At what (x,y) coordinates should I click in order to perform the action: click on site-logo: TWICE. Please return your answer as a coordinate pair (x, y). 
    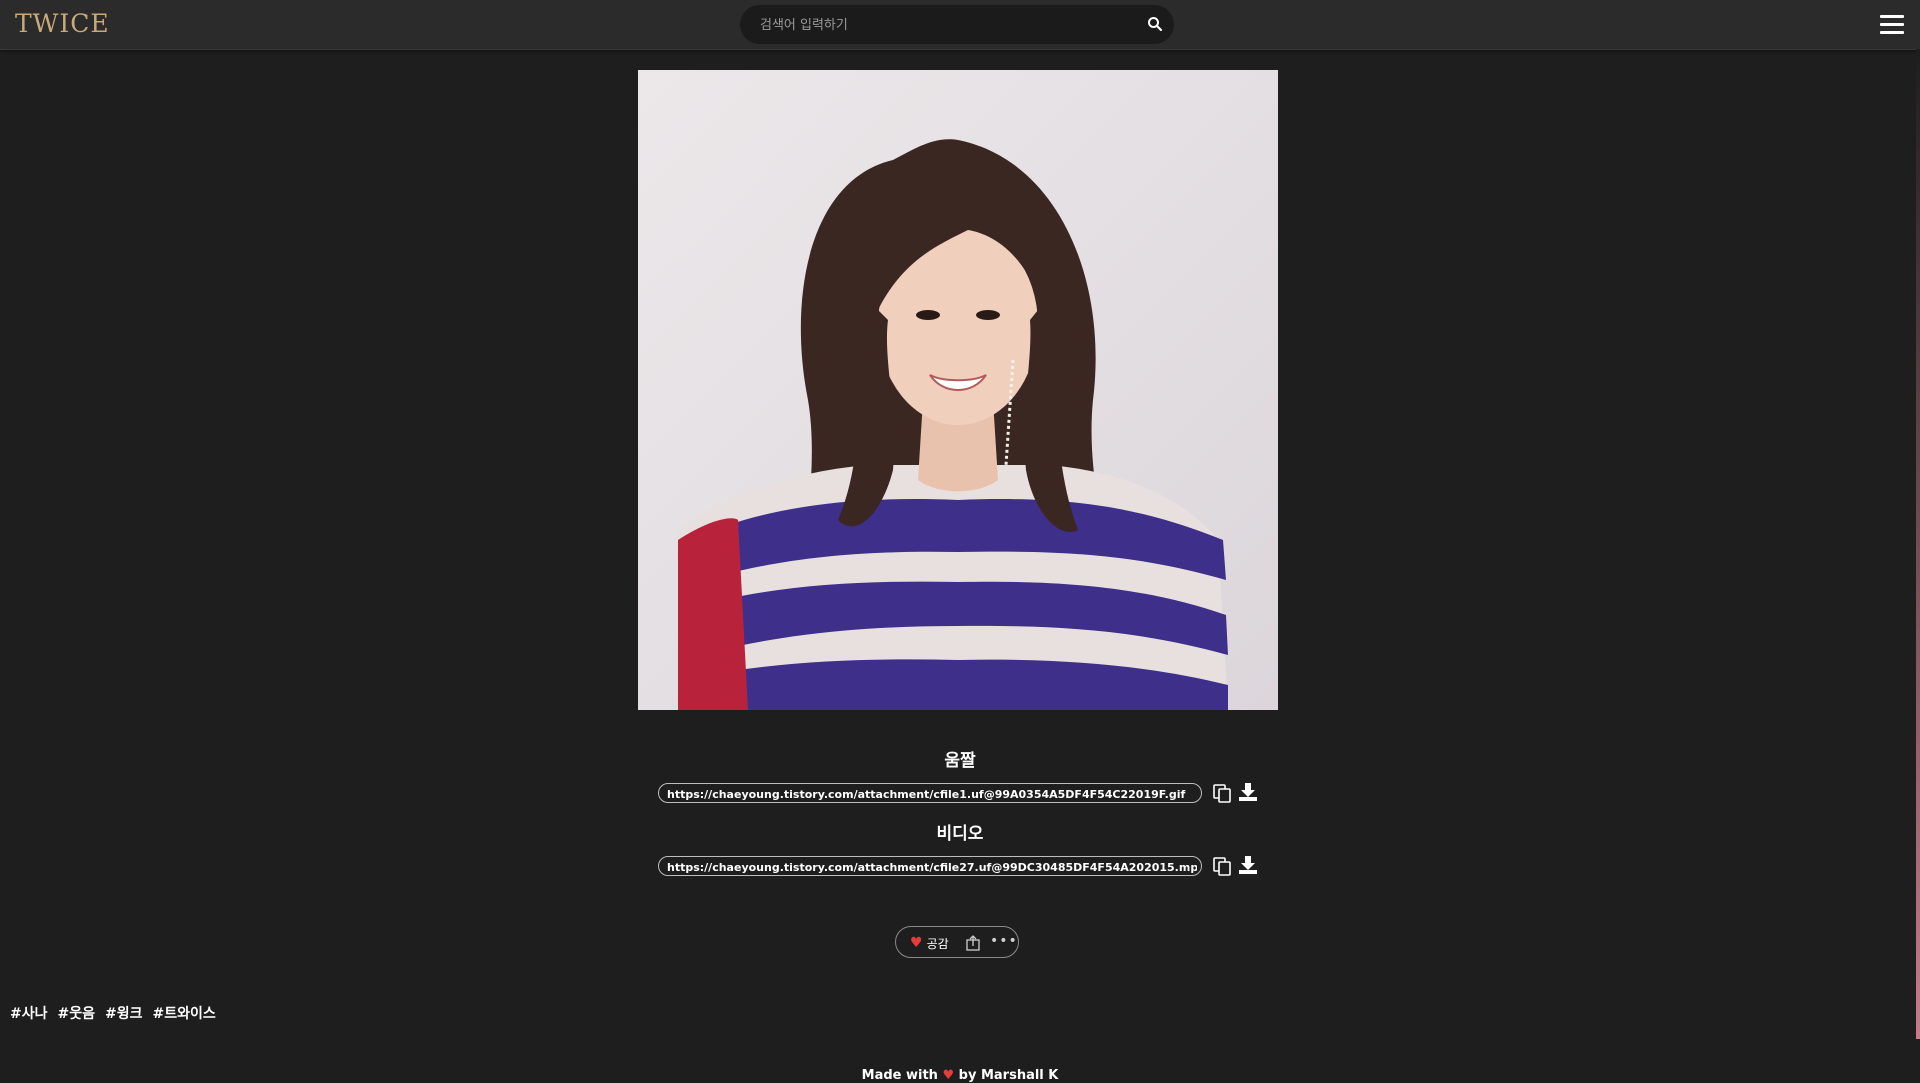
    Looking at the image, I should click on (62, 23).